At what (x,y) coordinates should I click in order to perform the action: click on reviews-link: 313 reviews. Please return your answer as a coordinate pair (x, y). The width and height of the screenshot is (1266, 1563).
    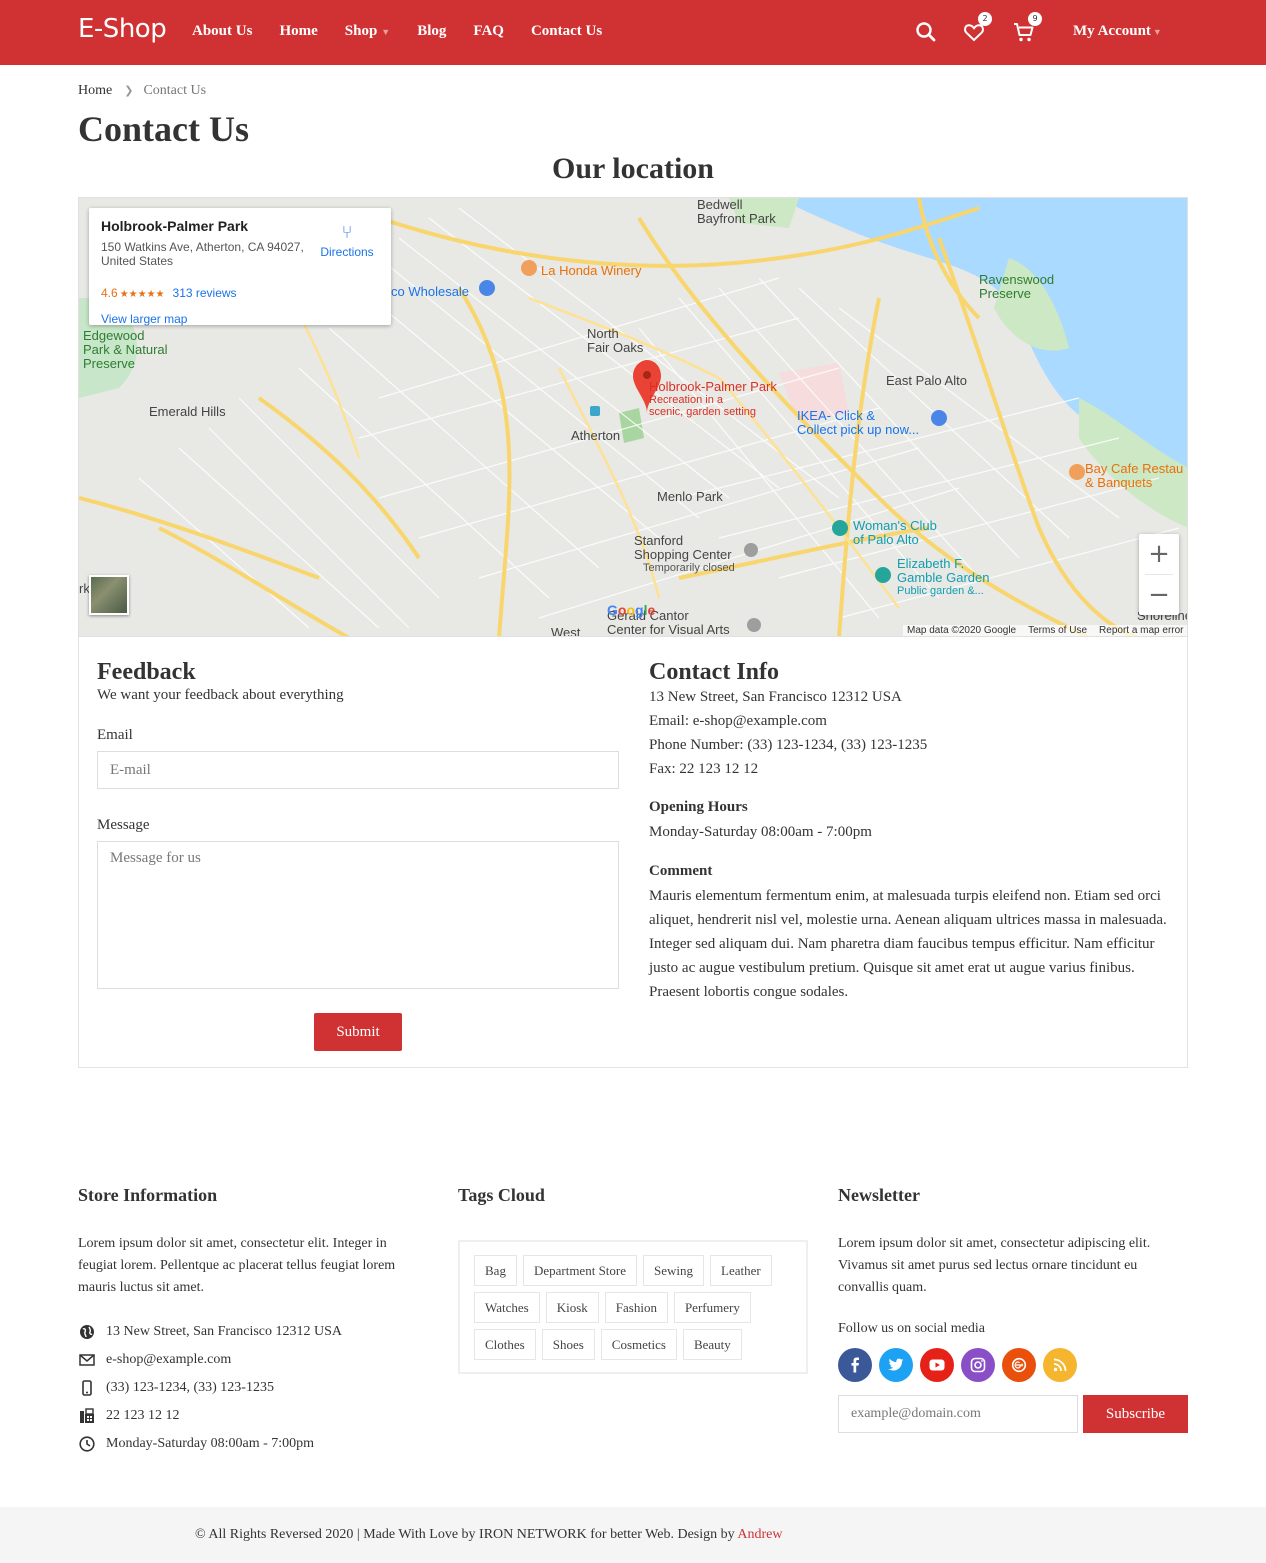
    Looking at the image, I should click on (205, 293).